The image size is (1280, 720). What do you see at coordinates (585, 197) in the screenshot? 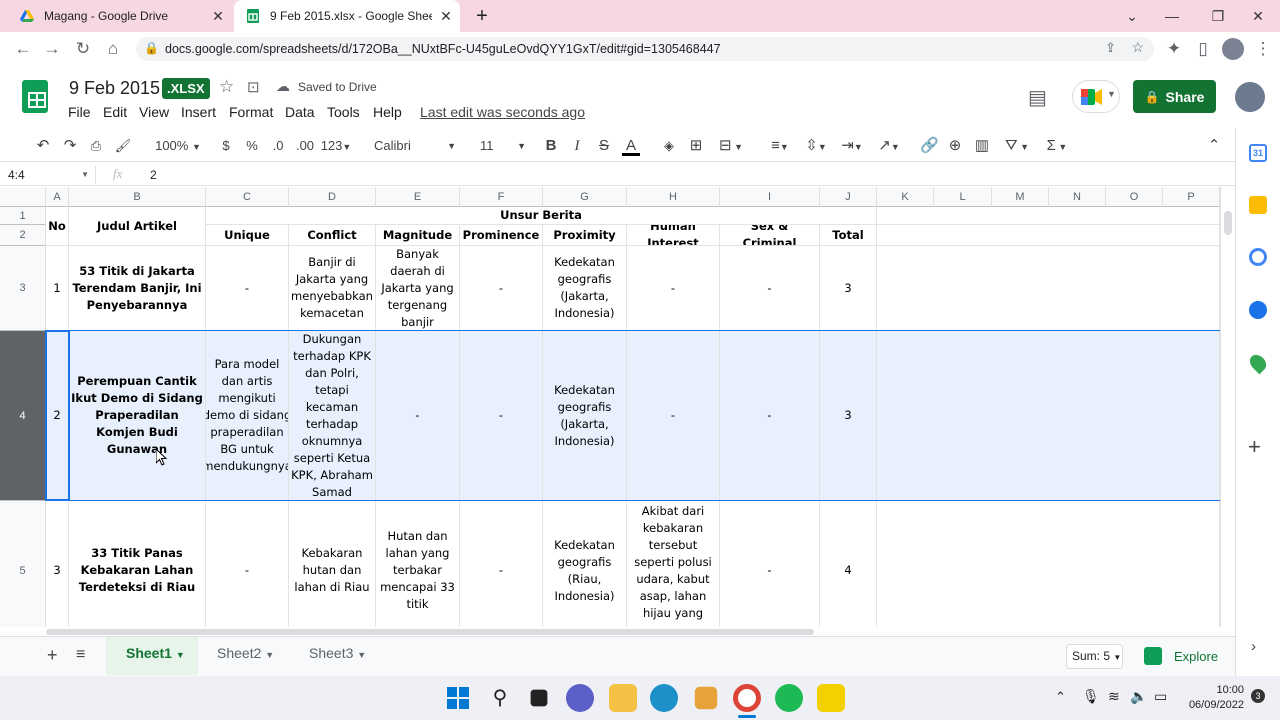
I see `col-header-g: G` at bounding box center [585, 197].